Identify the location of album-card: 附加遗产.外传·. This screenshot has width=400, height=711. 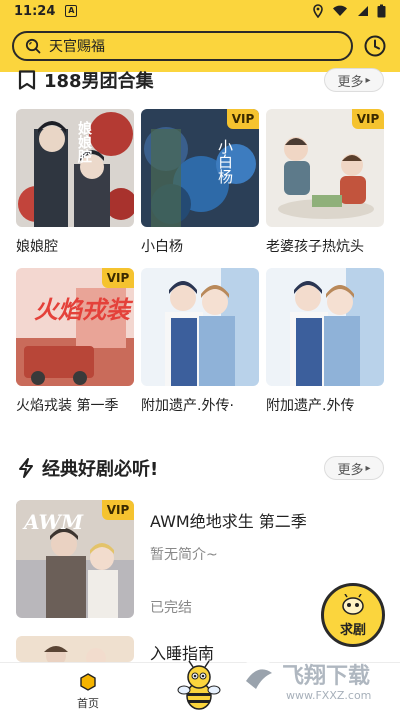
(200, 341).